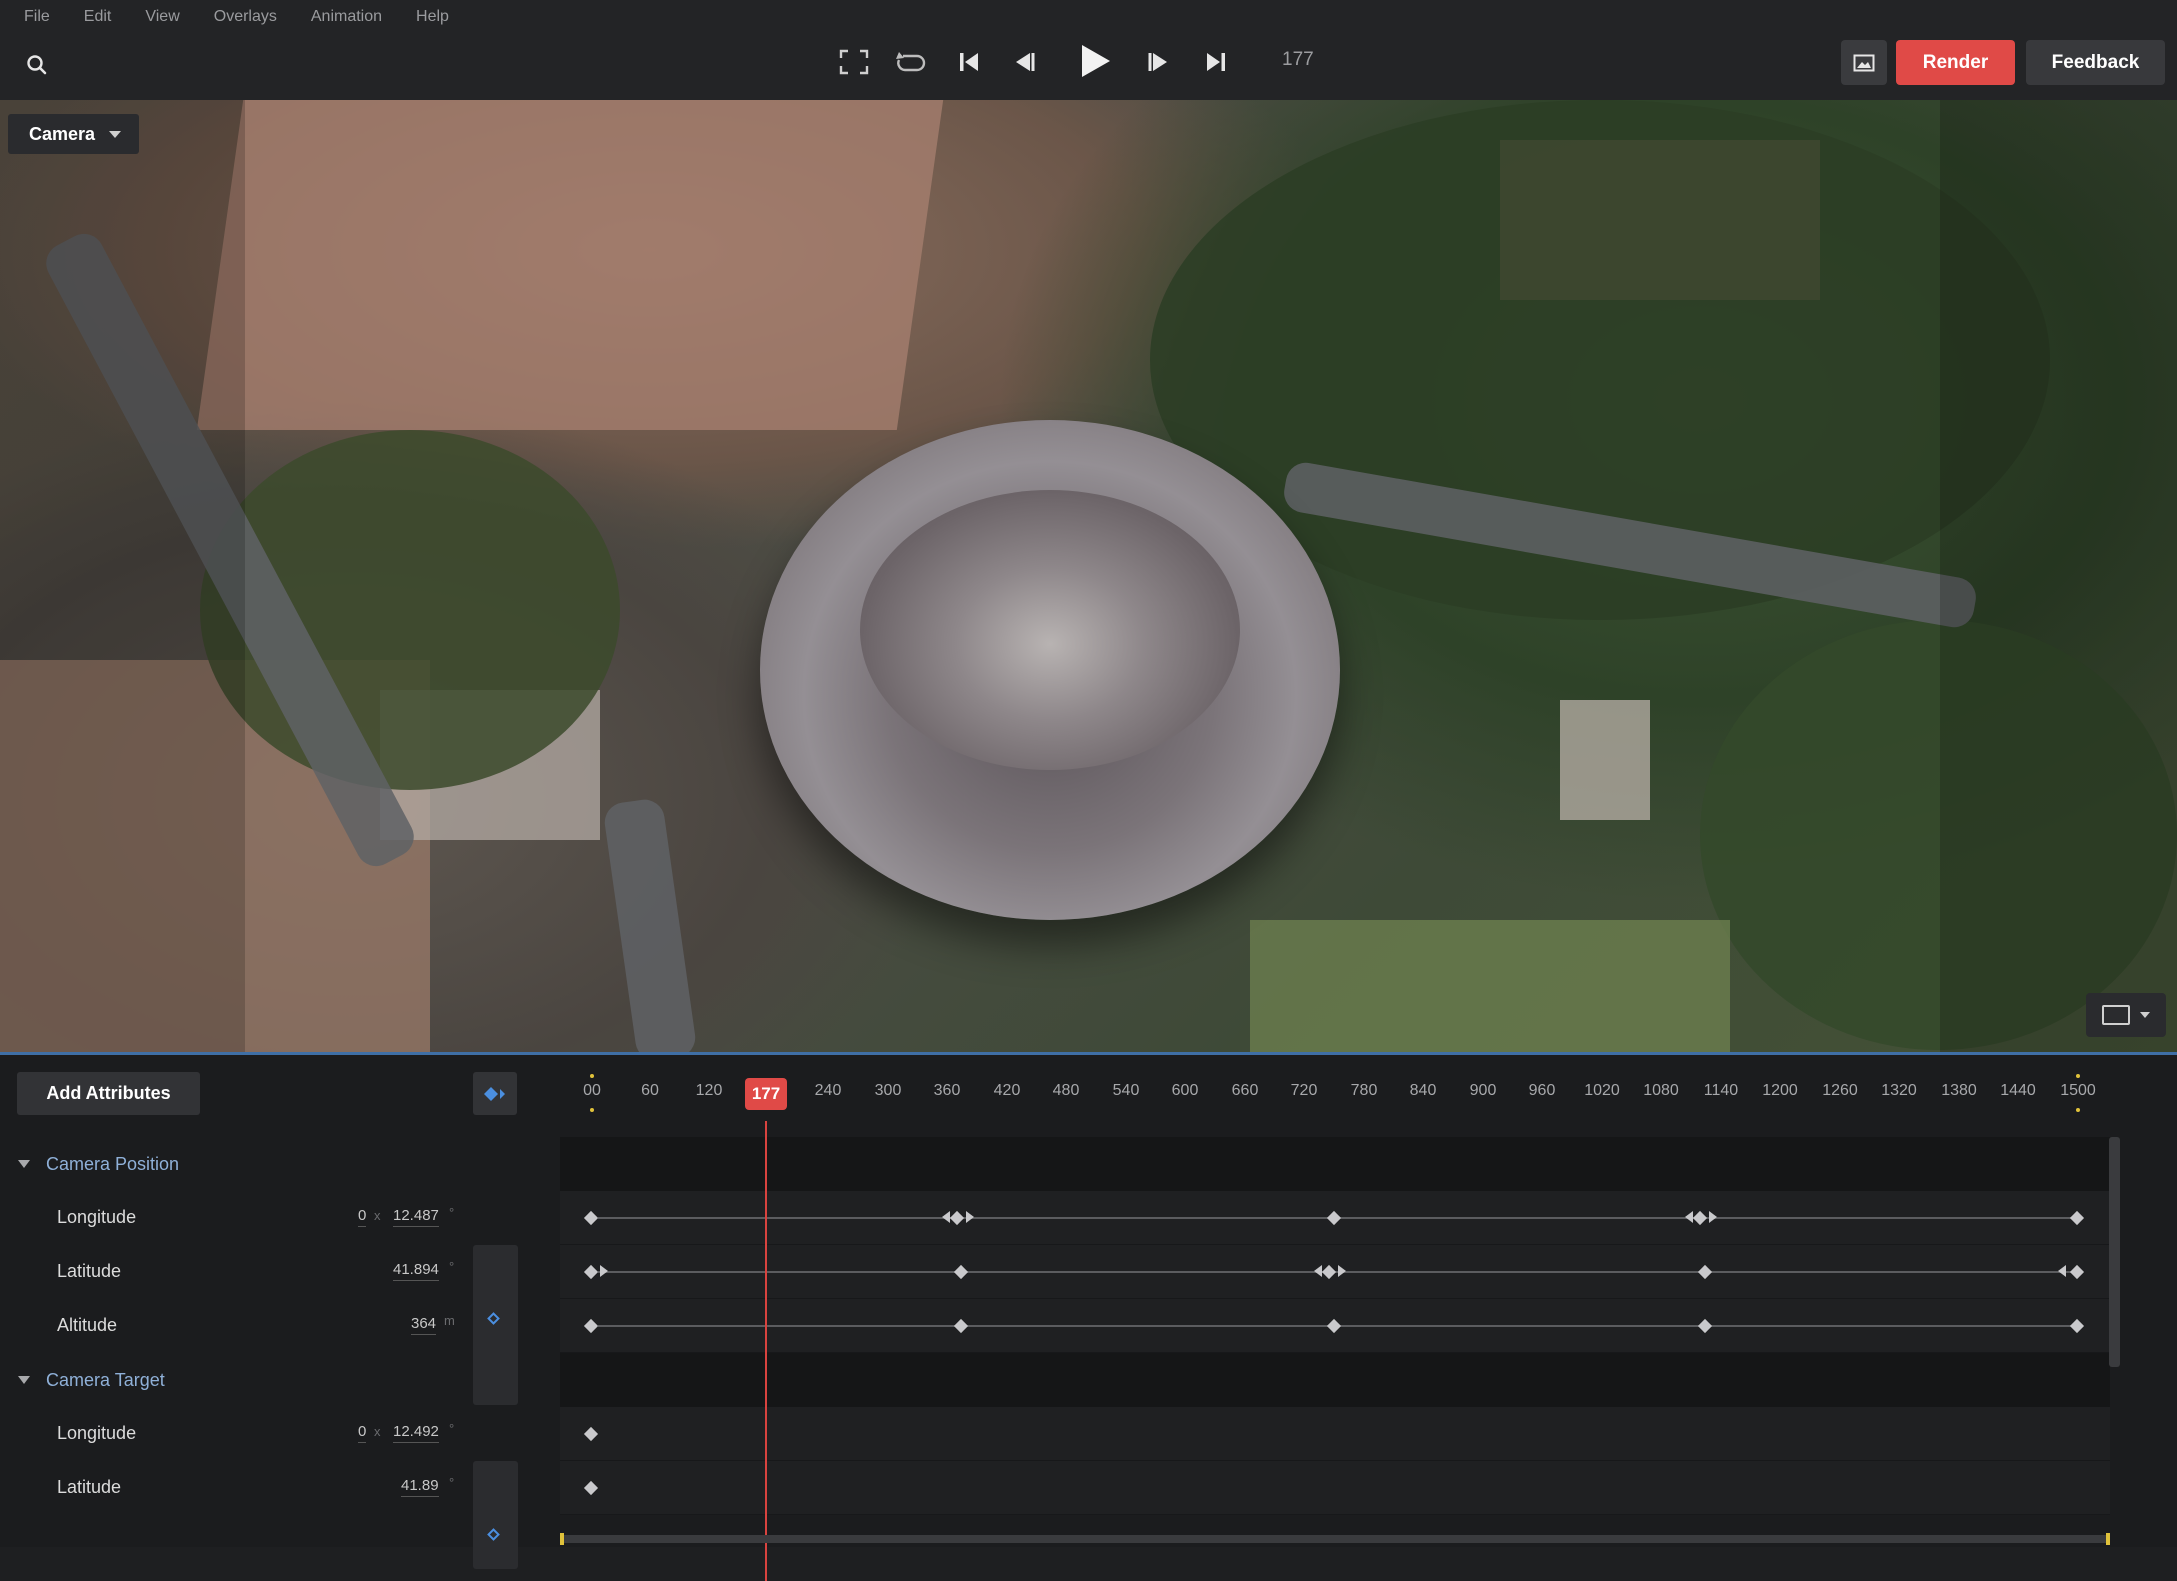 Image resolution: width=2177 pixels, height=1581 pixels. What do you see at coordinates (562, 1539) in the screenshot?
I see `range-start-handle` at bounding box center [562, 1539].